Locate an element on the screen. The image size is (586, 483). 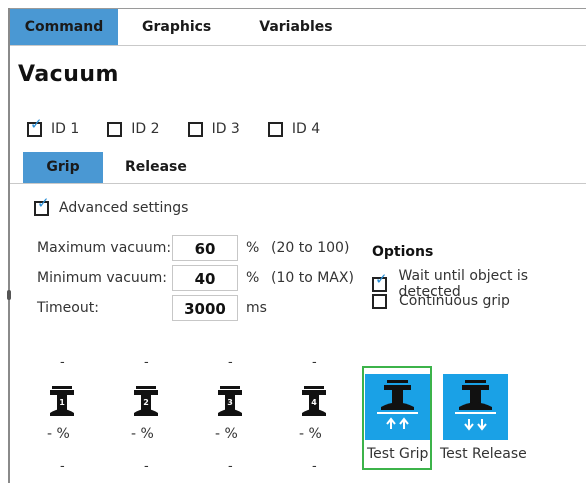
cup-4-bottom-value: - is located at coordinates (314, 466).